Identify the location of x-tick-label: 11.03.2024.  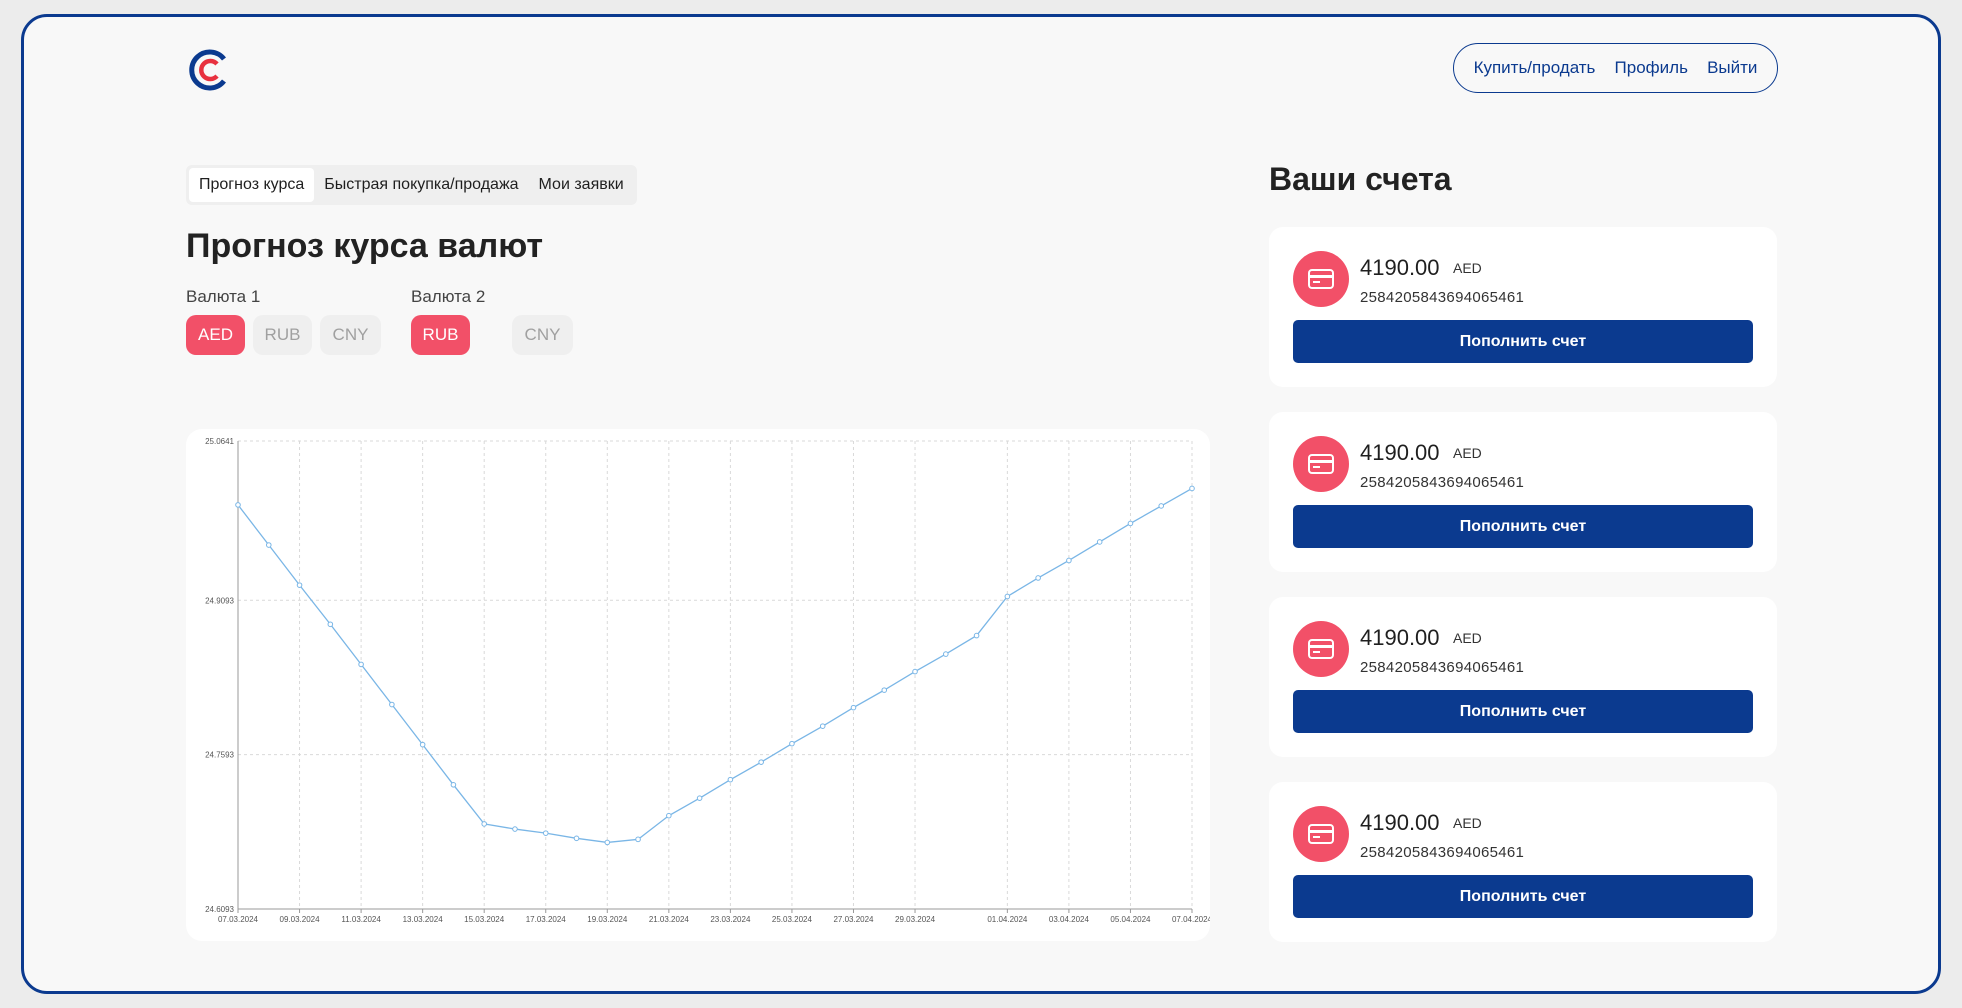
(361, 919).